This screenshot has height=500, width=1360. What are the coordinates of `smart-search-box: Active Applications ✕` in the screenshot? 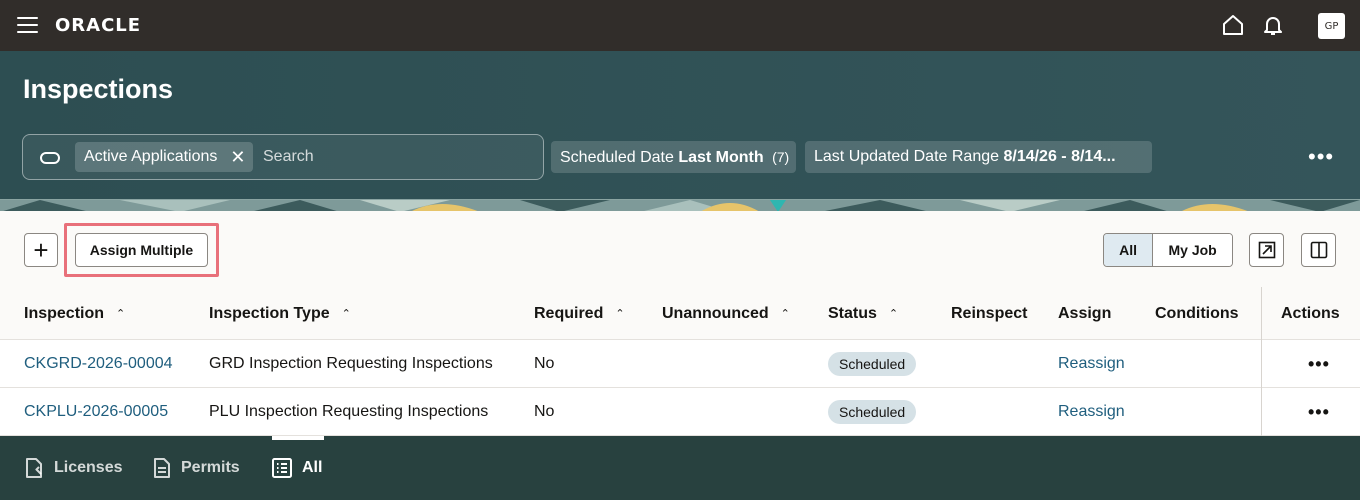 It's located at (283, 157).